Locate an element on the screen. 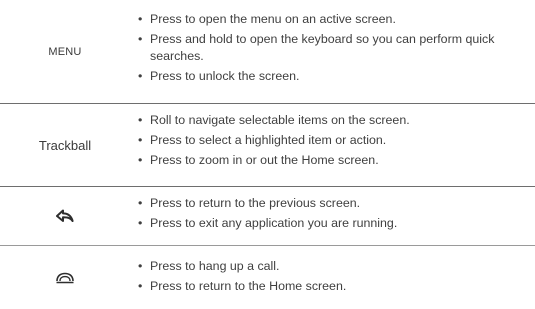 This screenshot has height=309, width=535. menu-key-label: MENU is located at coordinates (65, 51).